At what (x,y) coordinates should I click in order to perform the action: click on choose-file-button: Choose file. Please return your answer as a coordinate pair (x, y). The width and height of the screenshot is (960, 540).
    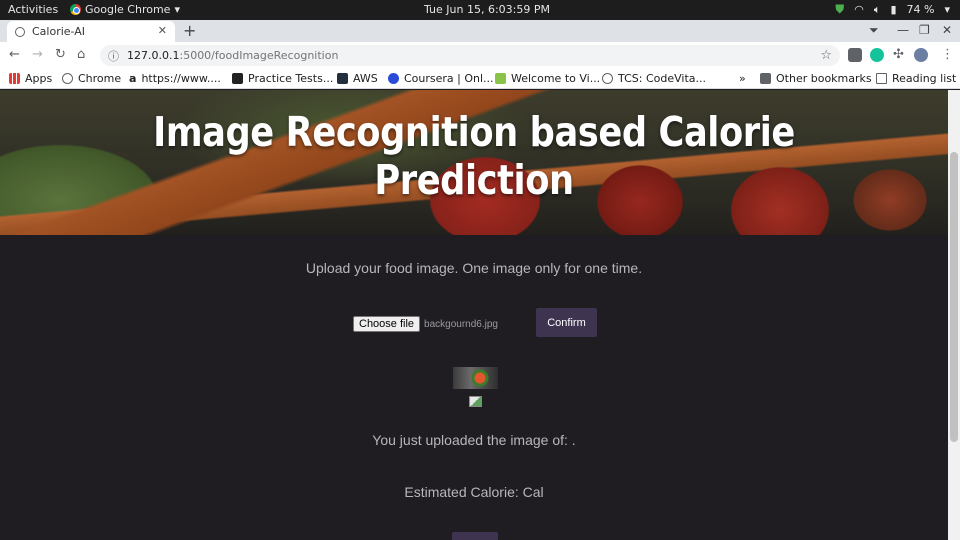
    Looking at the image, I should click on (387, 324).